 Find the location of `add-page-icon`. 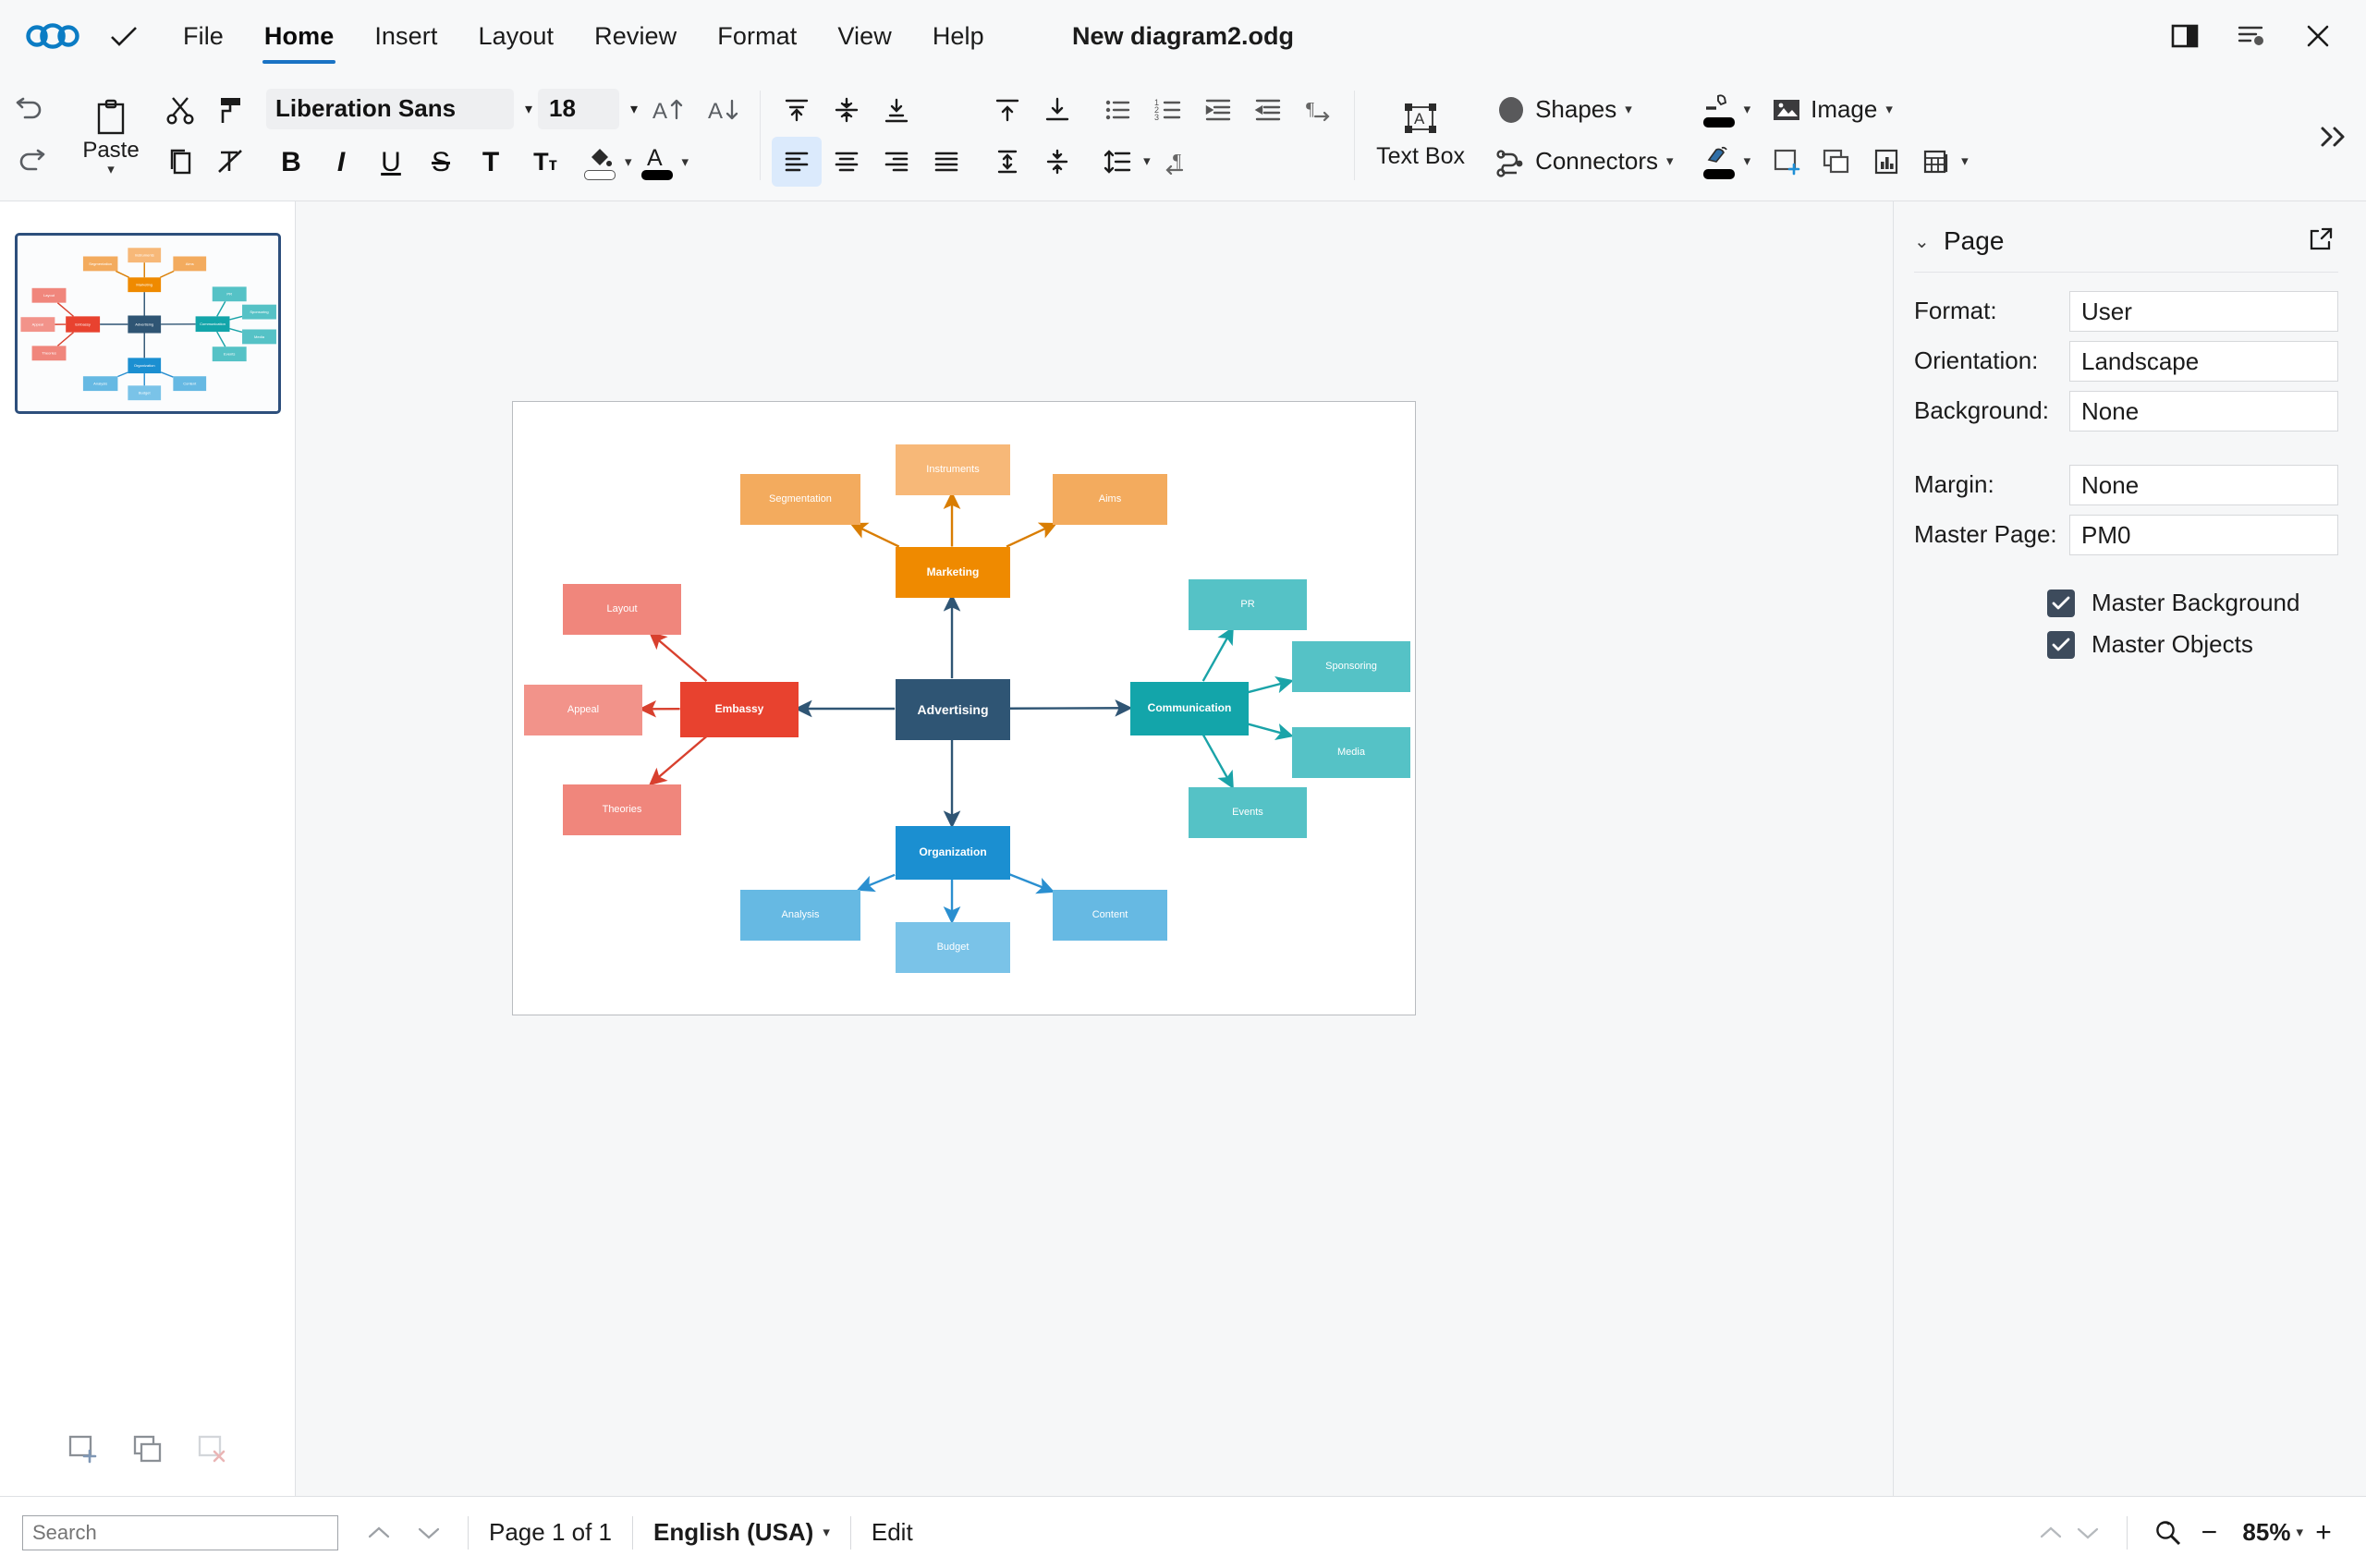

add-page-icon is located at coordinates (83, 1449).